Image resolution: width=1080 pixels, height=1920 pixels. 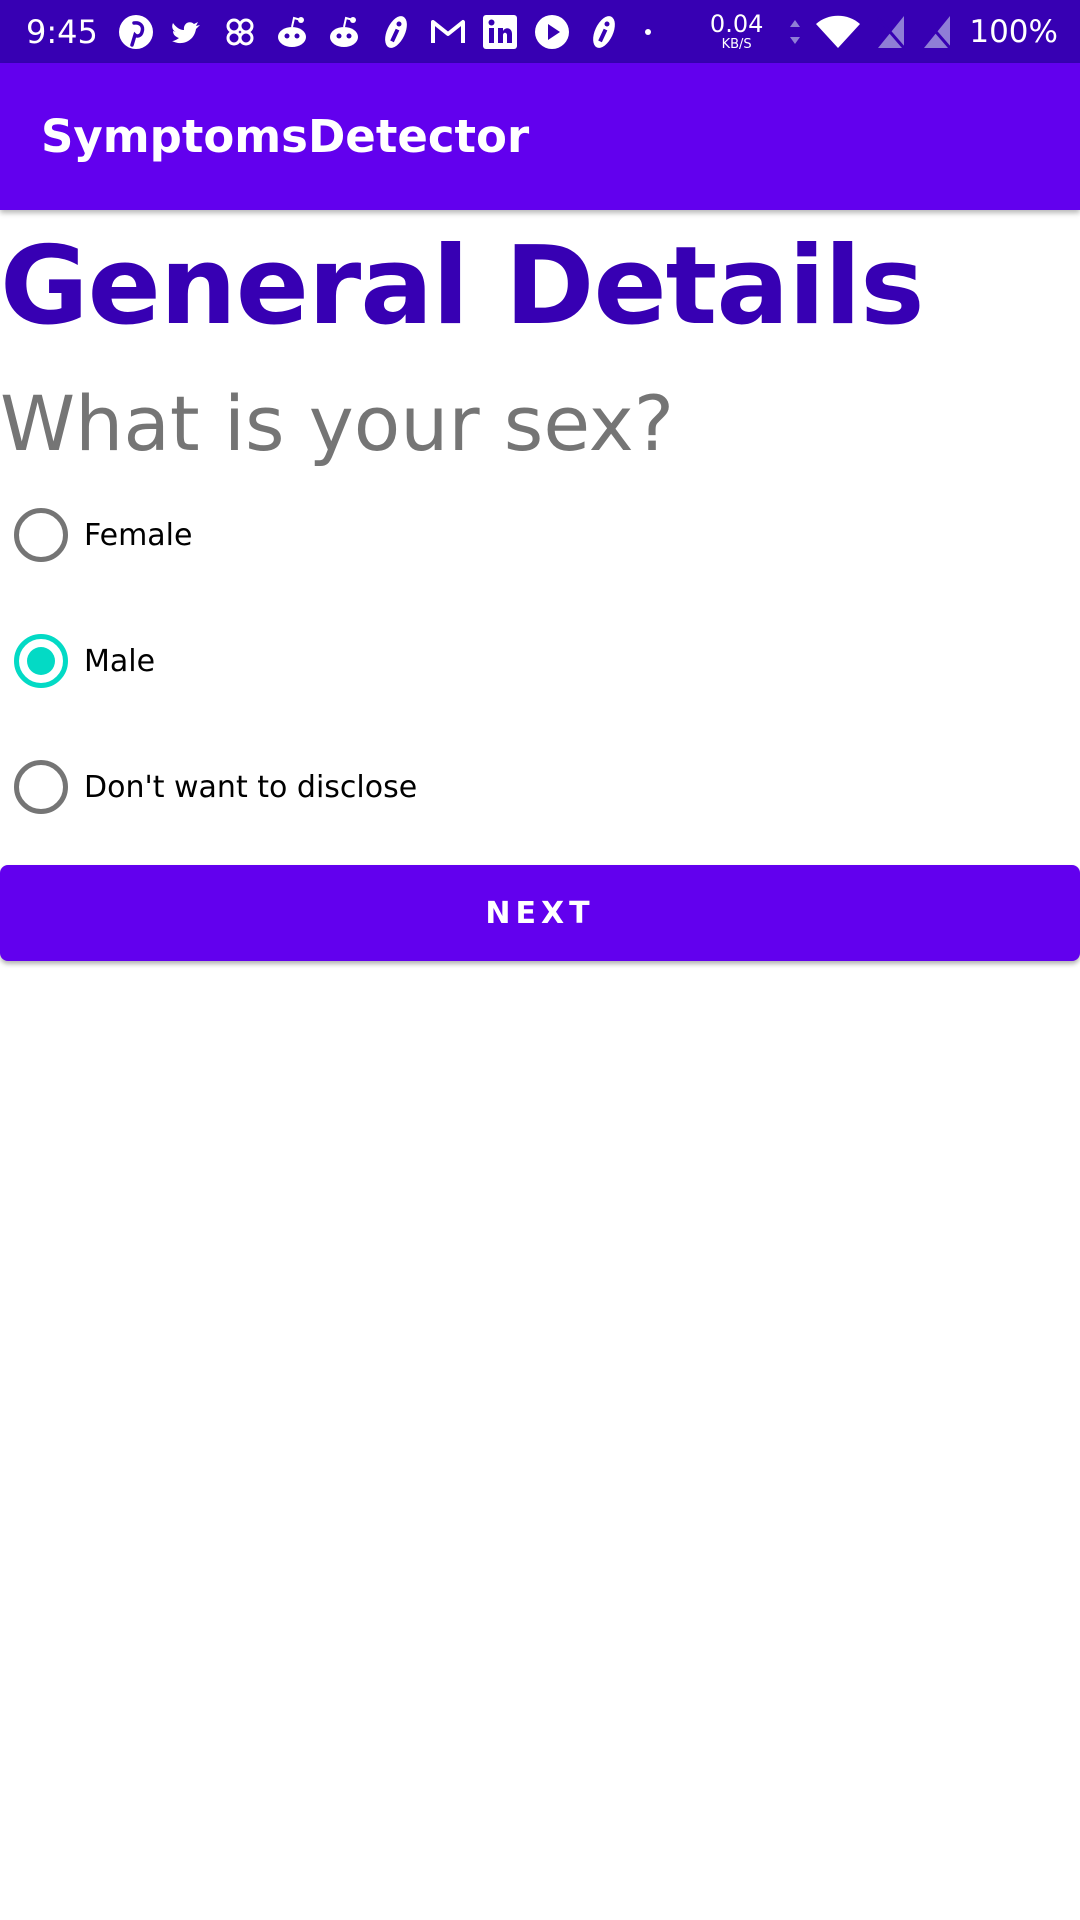 What do you see at coordinates (736, 24) in the screenshot?
I see `network-speed-value: 0.04` at bounding box center [736, 24].